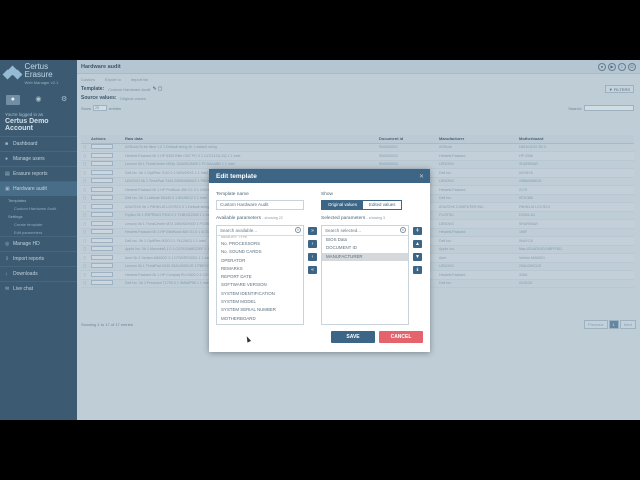 This screenshot has width=640, height=480. Describe the element at coordinates (260, 294) in the screenshot. I see `list-item: SYSTEM IDENTIFICATION` at that location.